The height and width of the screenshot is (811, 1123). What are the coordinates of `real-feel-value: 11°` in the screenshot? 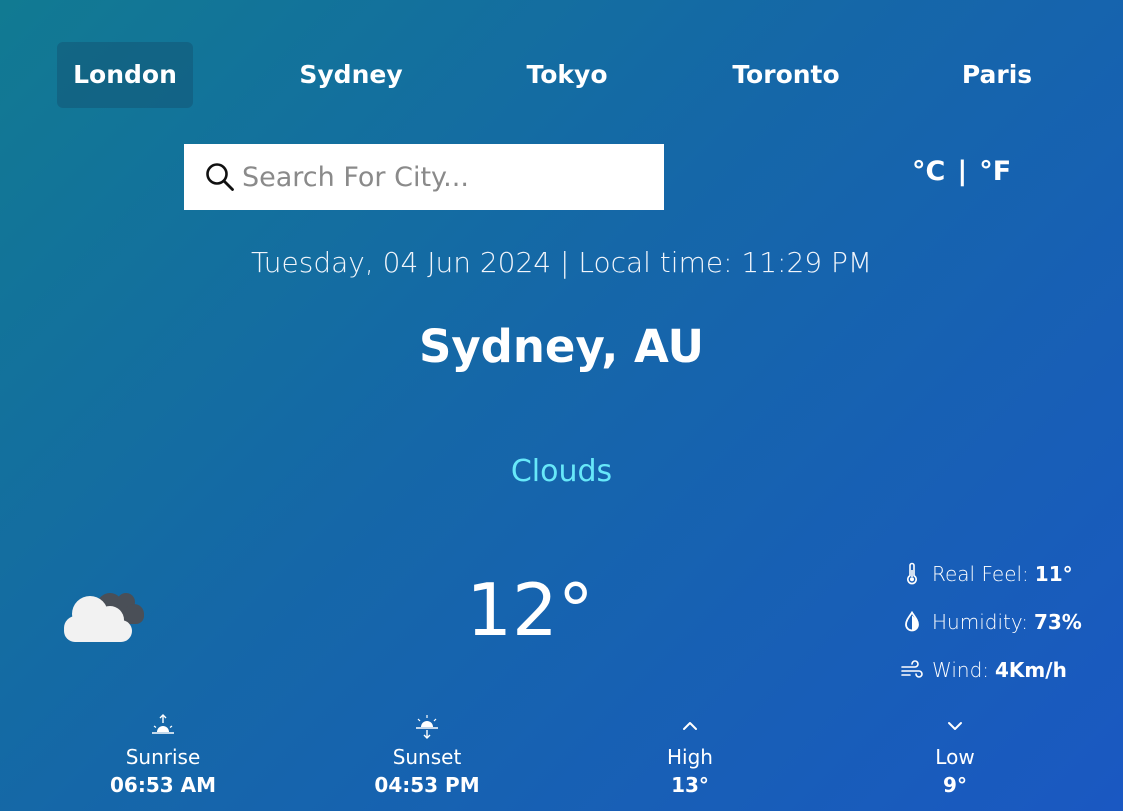 It's located at (1053, 574).